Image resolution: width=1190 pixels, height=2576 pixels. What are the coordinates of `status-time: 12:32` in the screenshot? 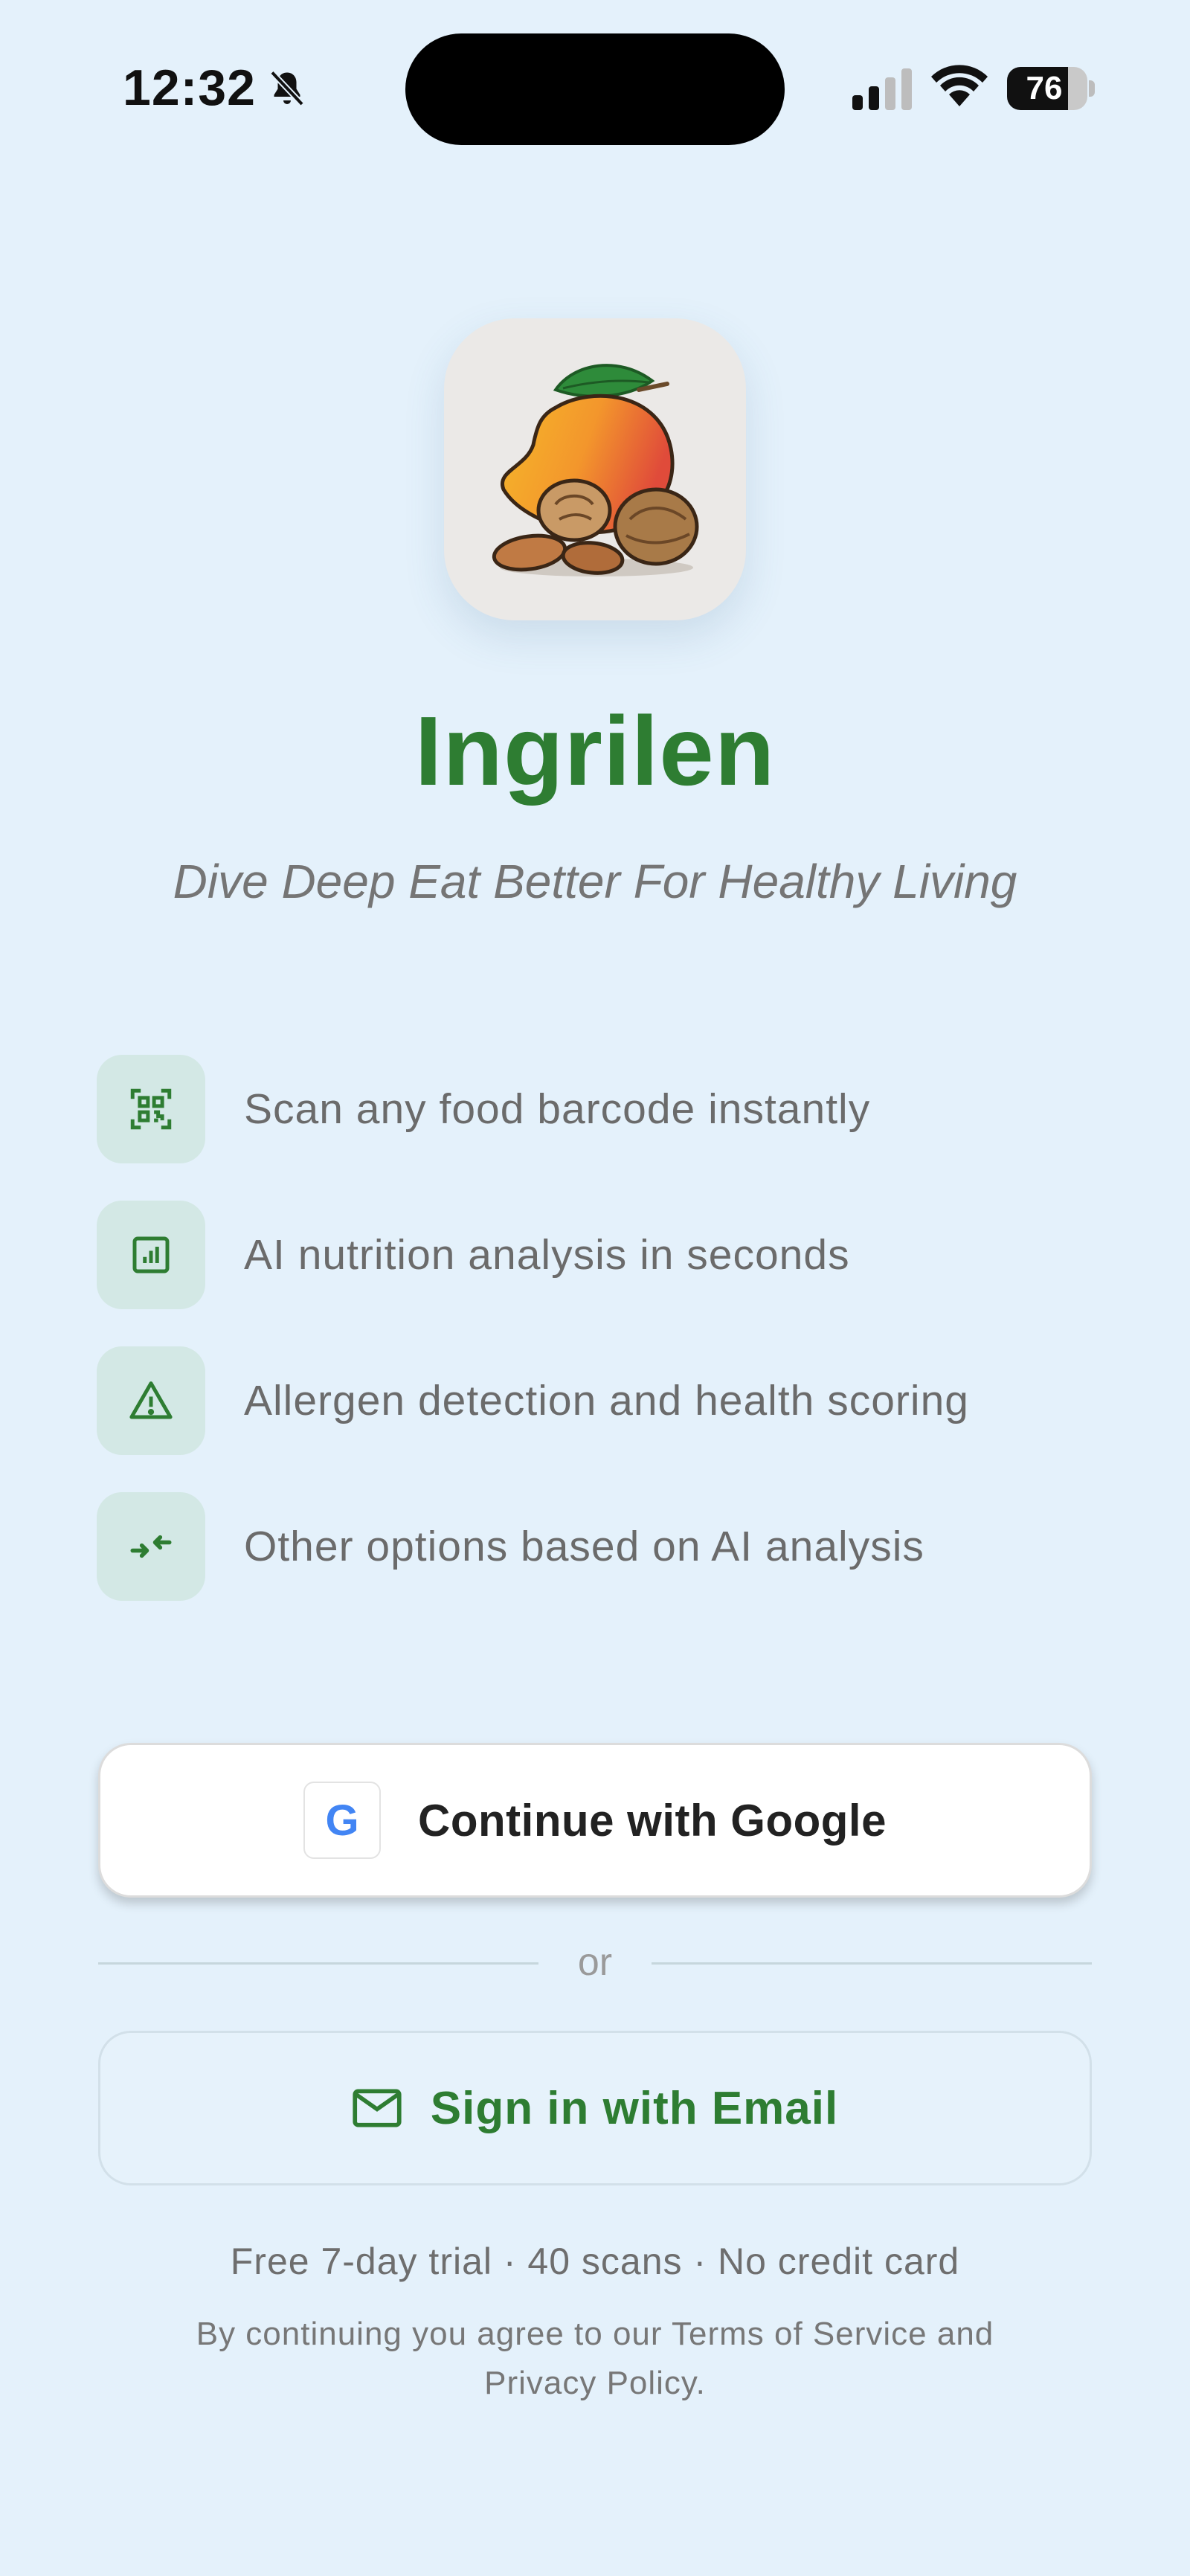 It's located at (190, 88).